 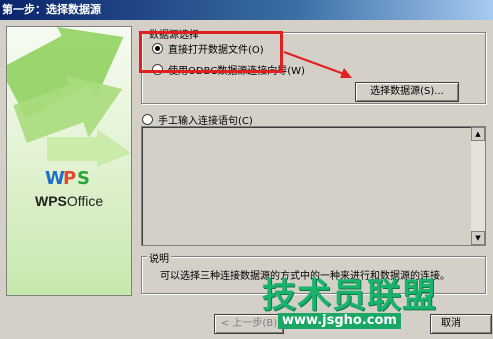 I want to click on radio-manual-label: 手工输入连接语句(C), so click(x=205, y=121).